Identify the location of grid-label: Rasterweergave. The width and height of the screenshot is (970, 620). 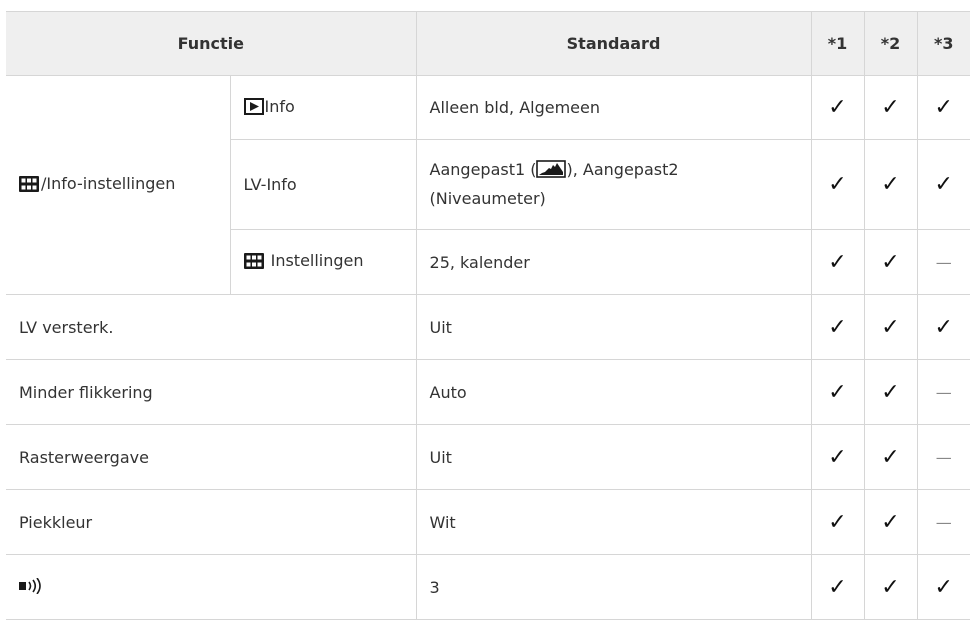
(211, 457).